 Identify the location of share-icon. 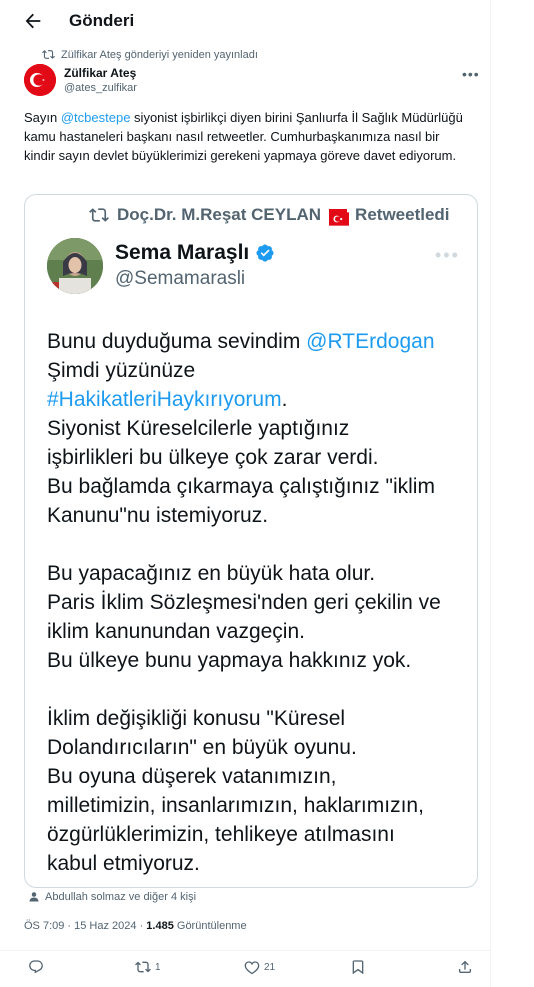
(465, 966).